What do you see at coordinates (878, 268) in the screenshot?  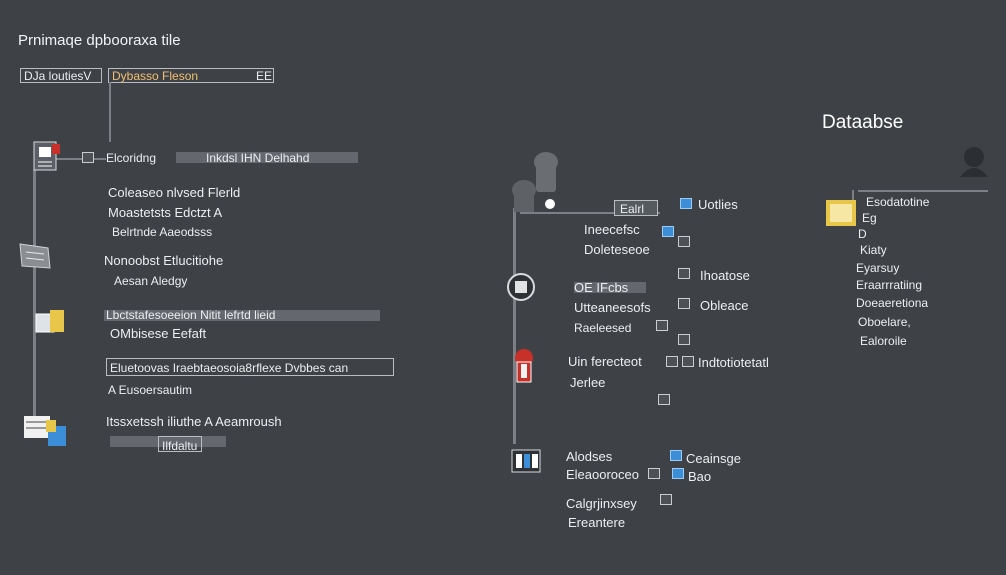 I see `right-list-item: Eyarsuy` at bounding box center [878, 268].